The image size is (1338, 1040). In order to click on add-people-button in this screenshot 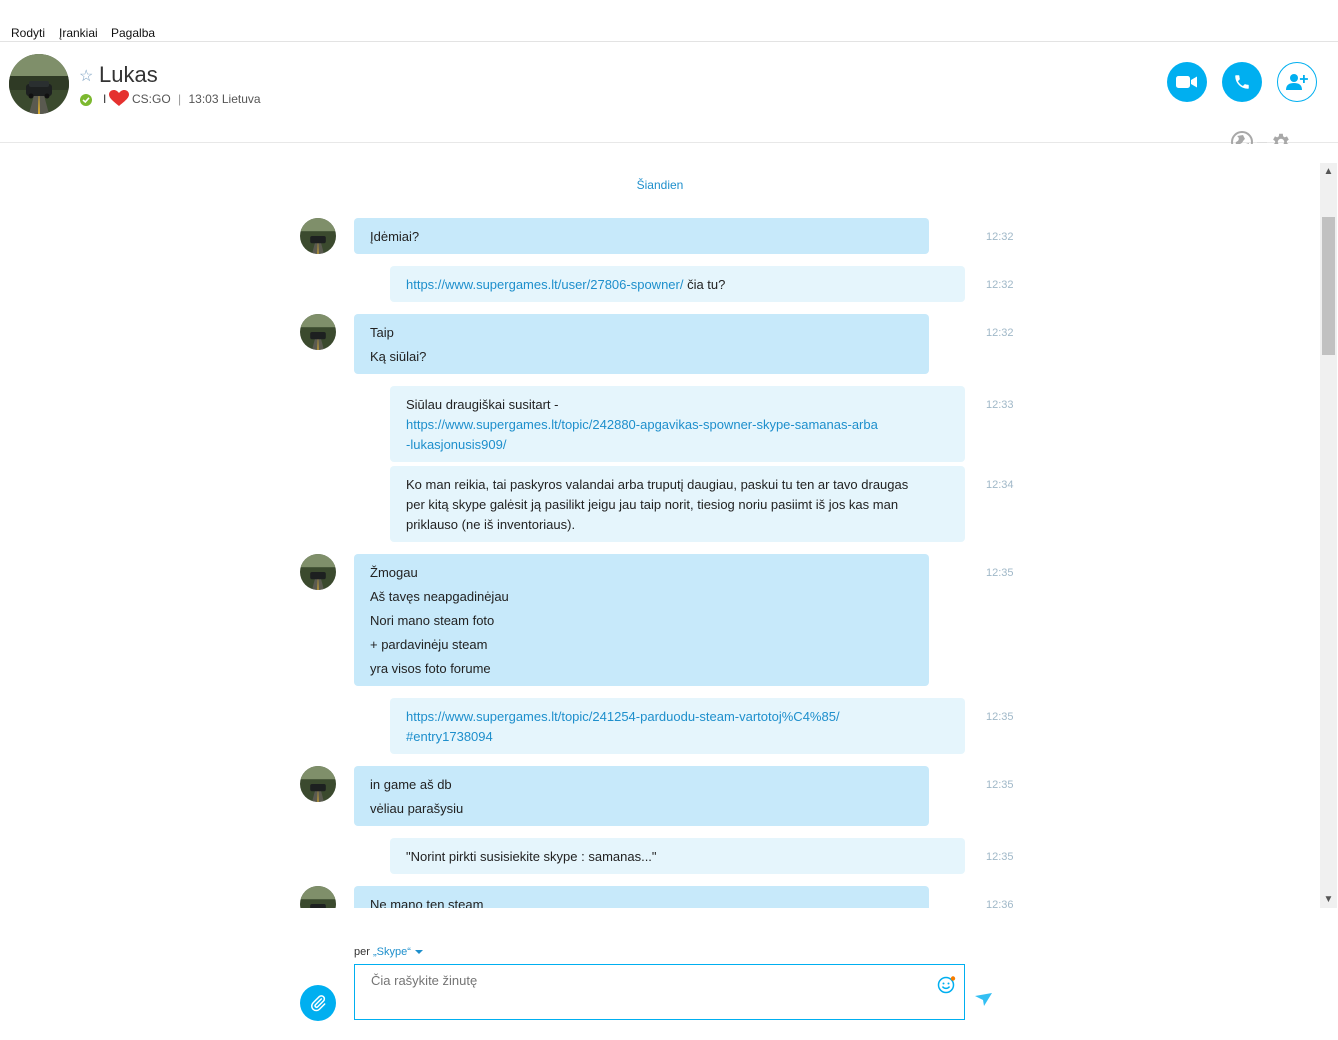, I will do `click(1297, 82)`.